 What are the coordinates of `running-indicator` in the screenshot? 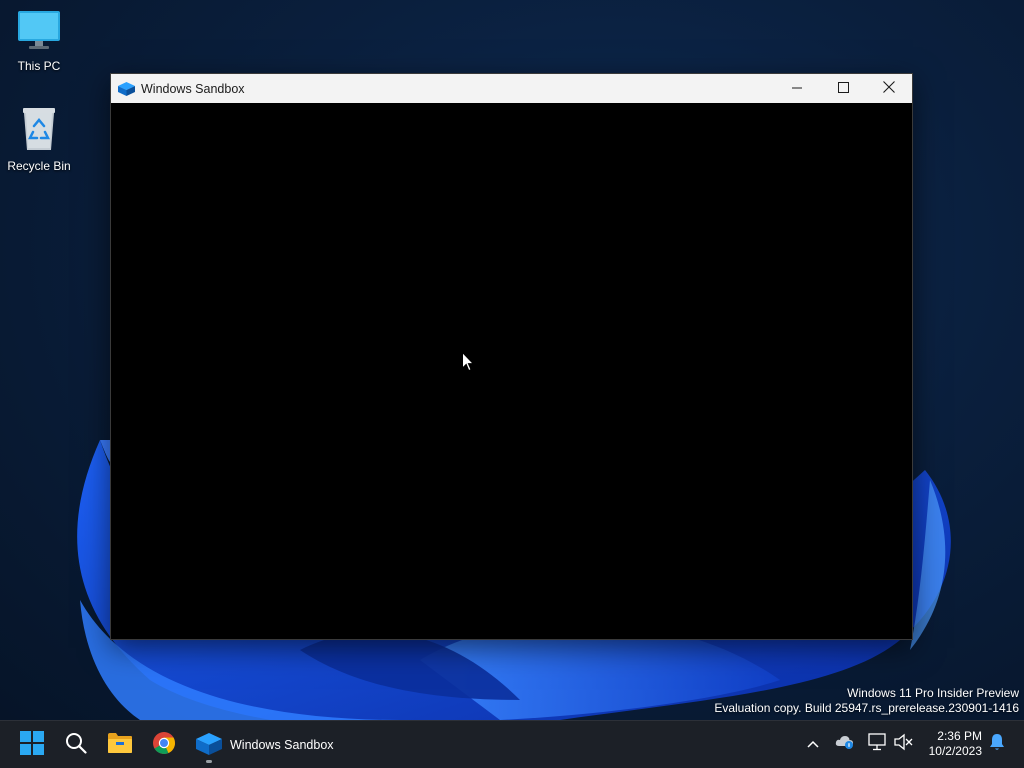 It's located at (209, 761).